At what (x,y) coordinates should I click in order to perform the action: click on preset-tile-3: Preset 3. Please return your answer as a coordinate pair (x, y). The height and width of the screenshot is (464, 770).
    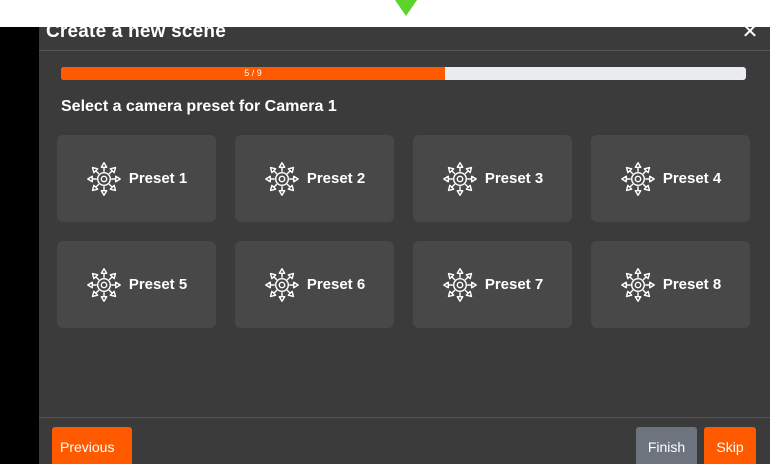
    Looking at the image, I should click on (492, 178).